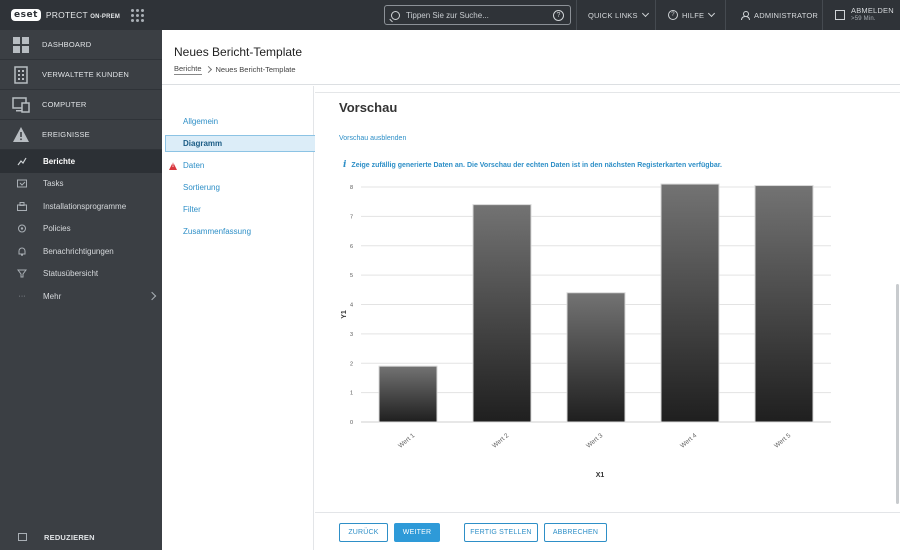  What do you see at coordinates (81, 184) in the screenshot?
I see `sidebar-item-tasks: Tasks` at bounding box center [81, 184].